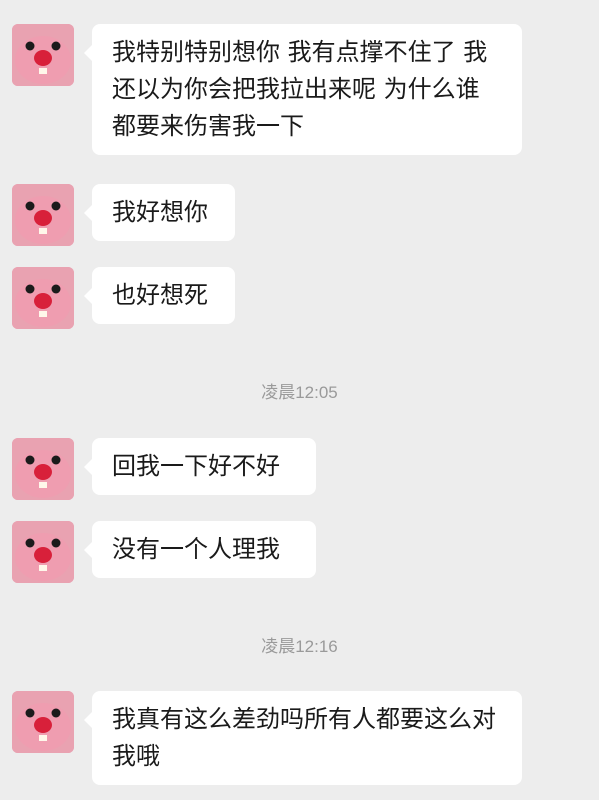  I want to click on message-bubble: 也好想死, so click(159, 295).